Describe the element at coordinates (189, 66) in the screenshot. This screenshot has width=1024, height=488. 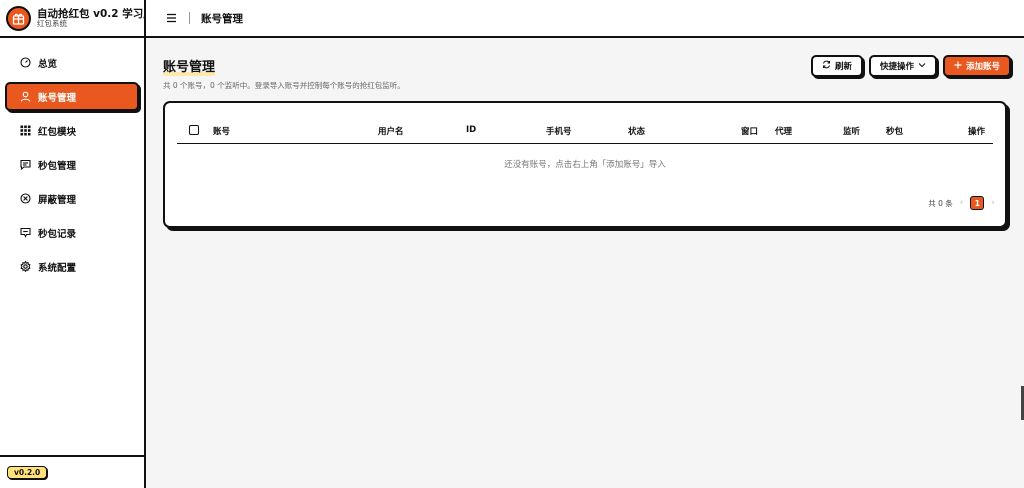
I see `page-title: 账号管理` at that location.